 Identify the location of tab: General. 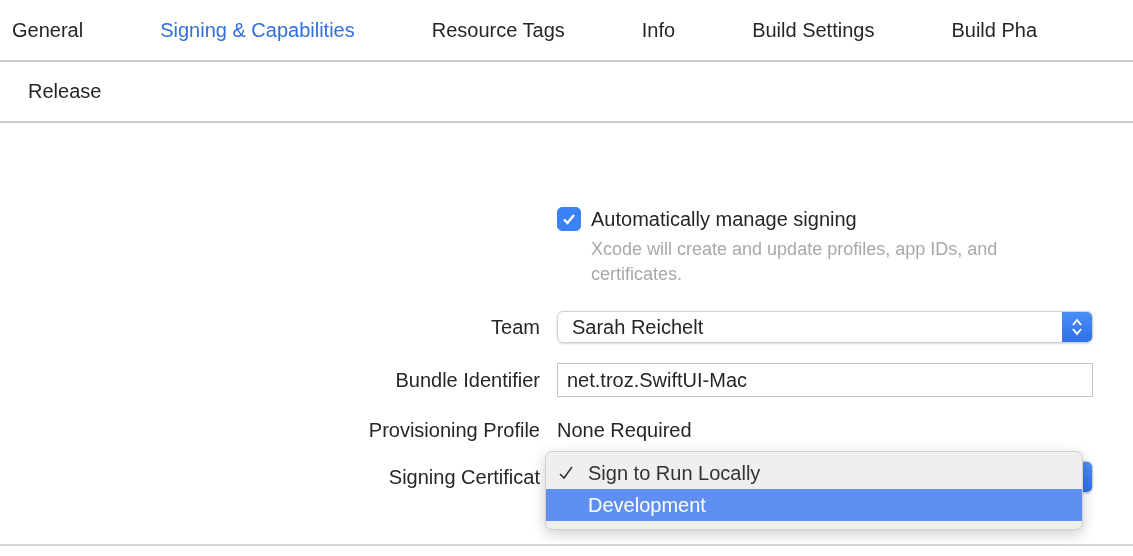
(48, 30).